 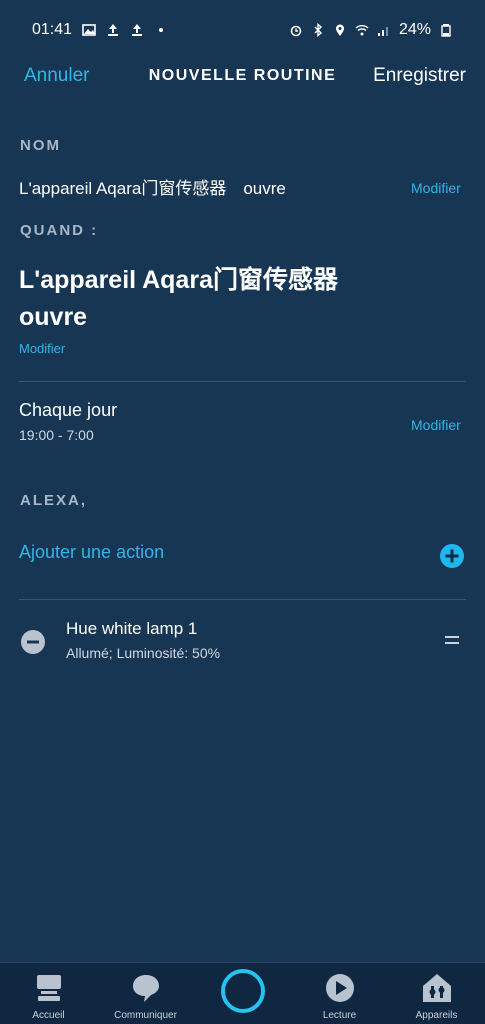 What do you see at coordinates (40, 145) in the screenshot?
I see `name-section-label: NOM` at bounding box center [40, 145].